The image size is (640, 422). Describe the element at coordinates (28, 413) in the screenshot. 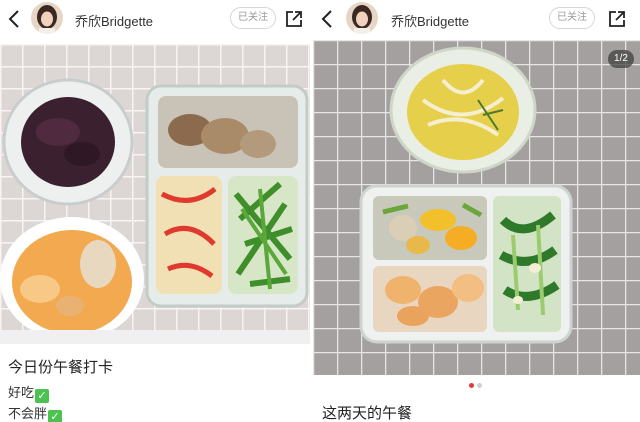

I see `caption-text: 不会胖` at that location.